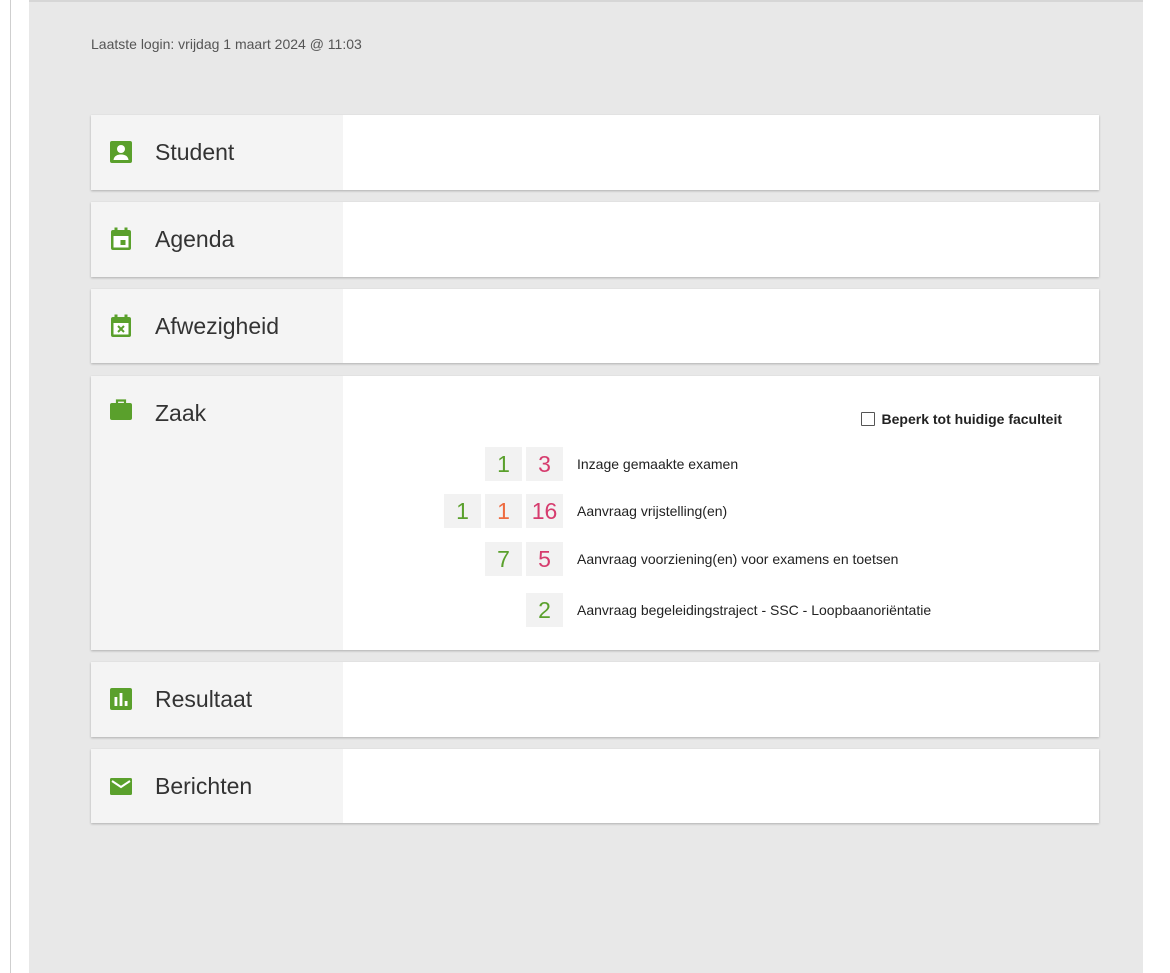 This screenshot has height=973, width=1170. I want to click on panel-student-header: Student, so click(217, 152).